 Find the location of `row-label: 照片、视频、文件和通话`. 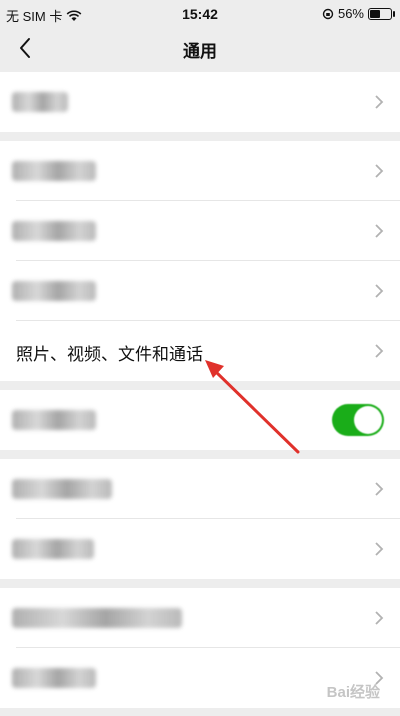

row-label: 照片、视频、文件和通话 is located at coordinates (109, 354).